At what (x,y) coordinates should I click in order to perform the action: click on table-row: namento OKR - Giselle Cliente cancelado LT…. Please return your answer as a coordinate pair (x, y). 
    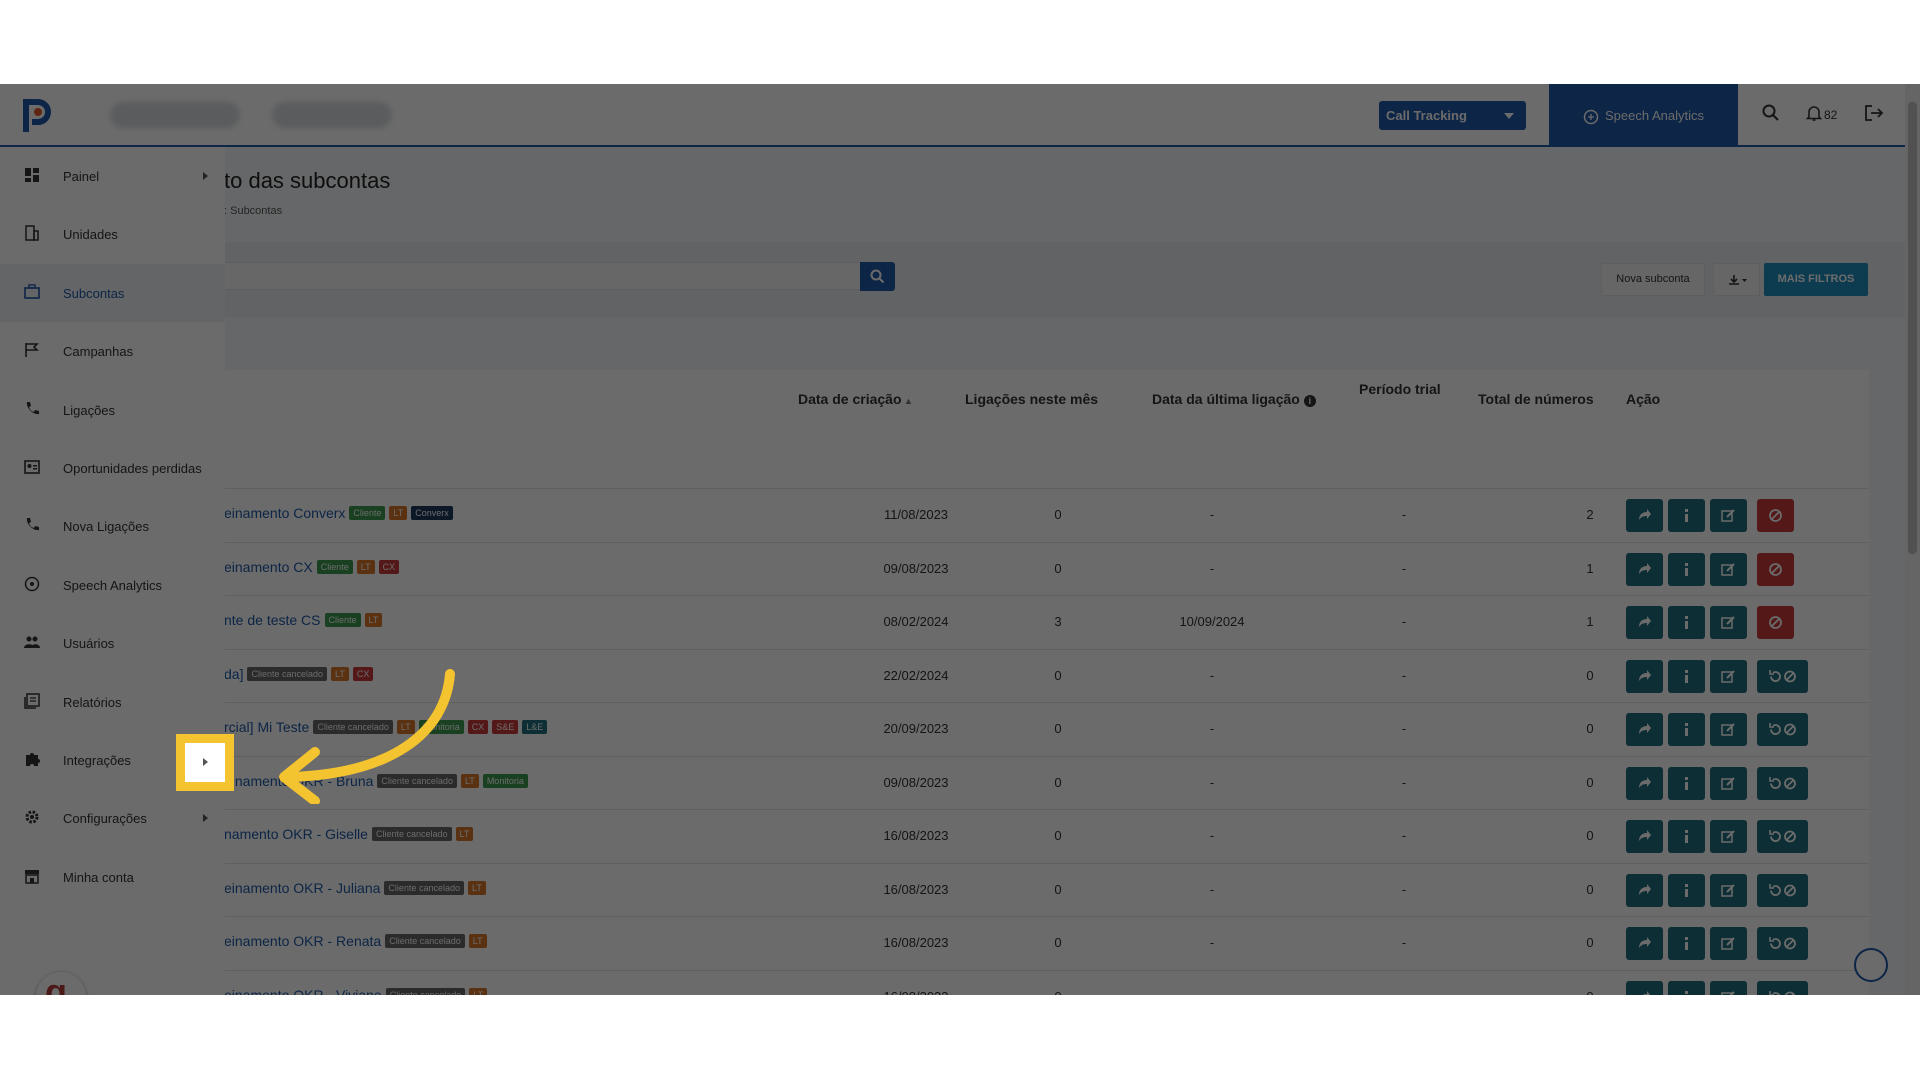
    Looking at the image, I should click on (1026, 835).